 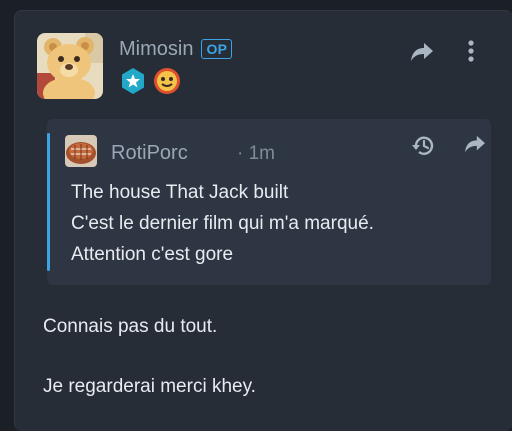 What do you see at coordinates (149, 153) in the screenshot?
I see `quote-author-name: RotiPorc` at bounding box center [149, 153].